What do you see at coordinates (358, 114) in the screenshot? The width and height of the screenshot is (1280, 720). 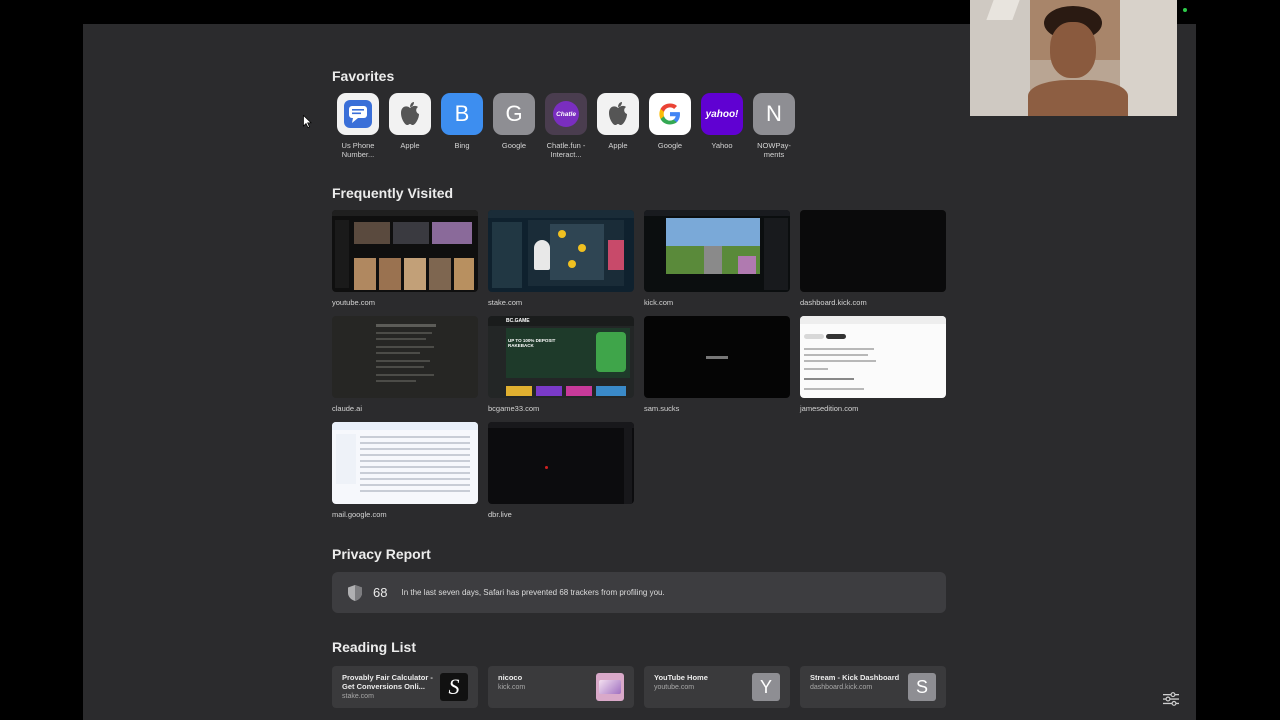 I see `chat-bubble-icon` at bounding box center [358, 114].